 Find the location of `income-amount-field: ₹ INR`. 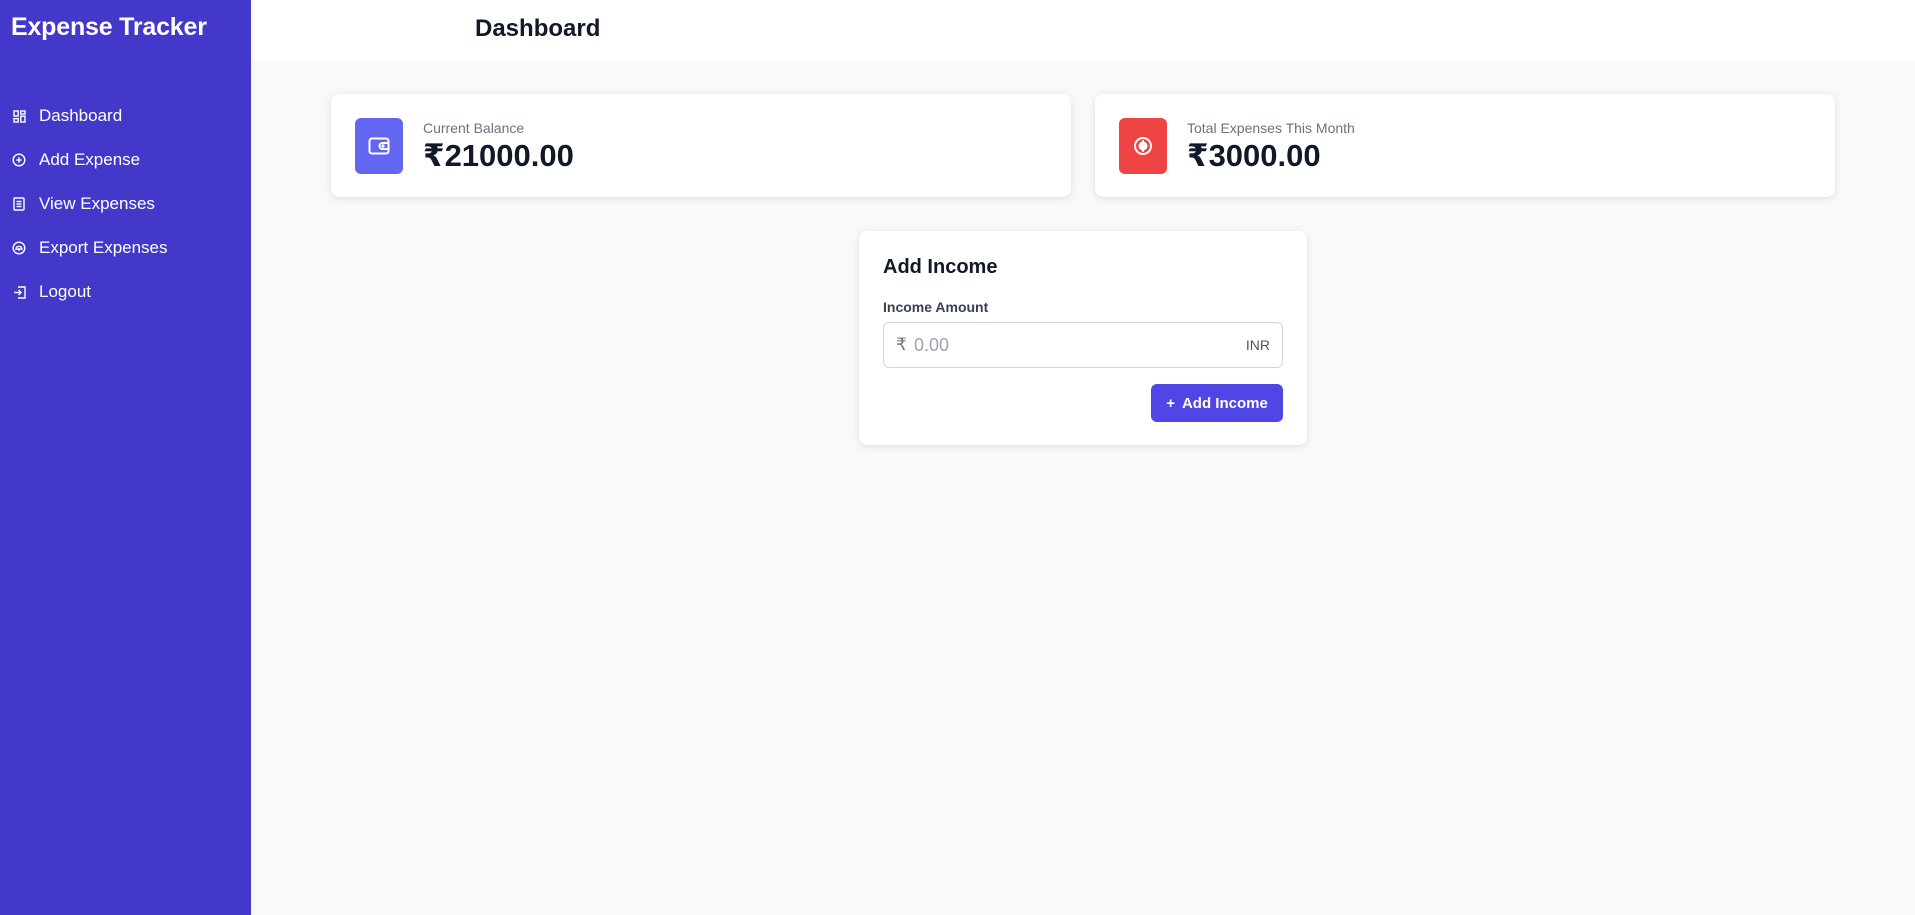

income-amount-field: ₹ INR is located at coordinates (1083, 345).